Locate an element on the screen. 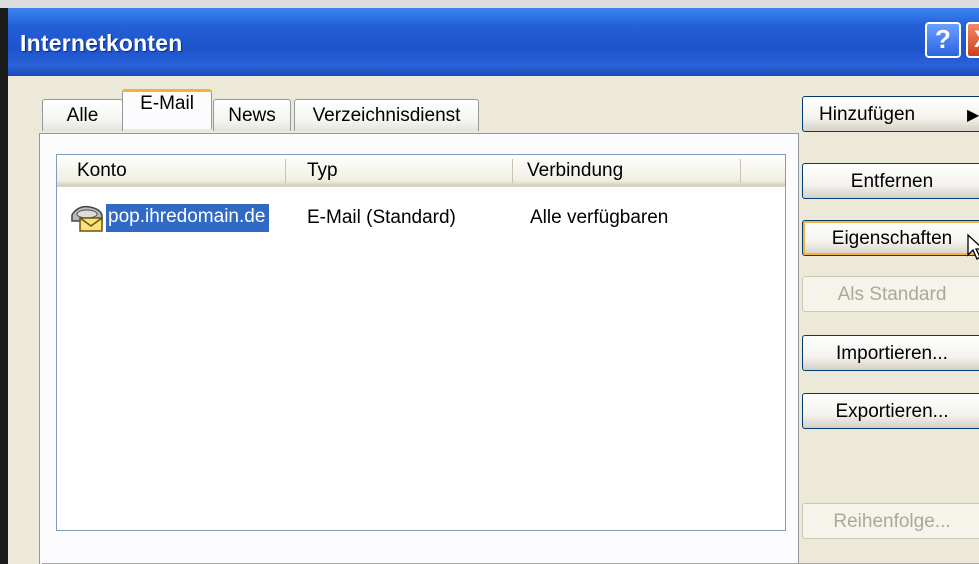 The image size is (979, 564). tab-verzeichnisdienst: Verzeichnisdienst is located at coordinates (386, 115).